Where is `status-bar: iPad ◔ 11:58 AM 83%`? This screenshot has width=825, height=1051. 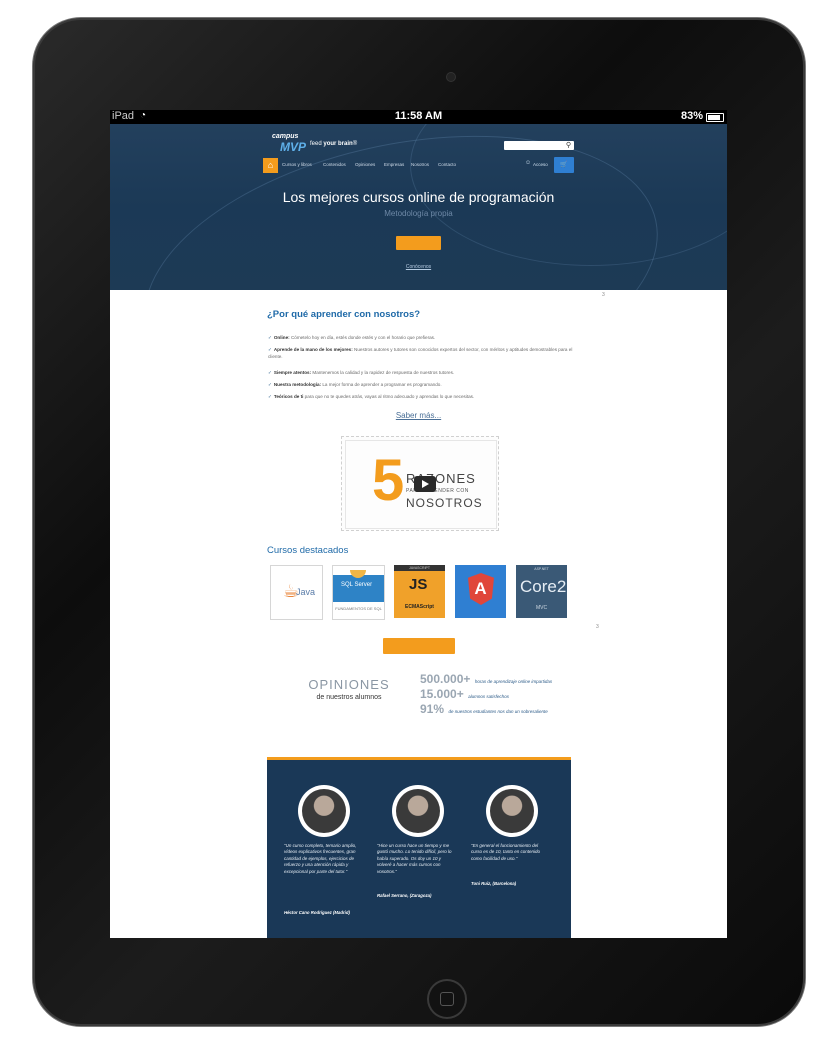
status-bar: iPad ◔ 11:58 AM 83% is located at coordinates (418, 117).